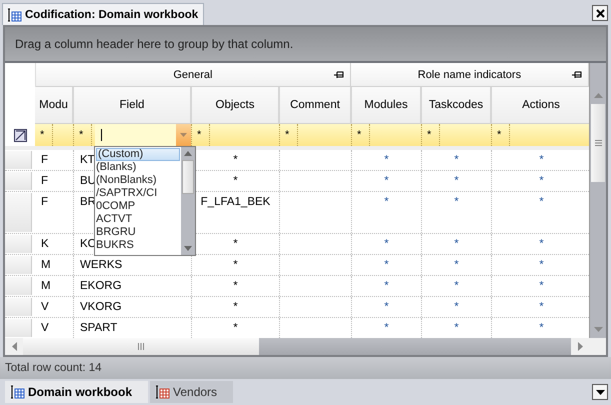  Describe the element at coordinates (192, 392) in the screenshot. I see `document-tab: Vendors` at that location.